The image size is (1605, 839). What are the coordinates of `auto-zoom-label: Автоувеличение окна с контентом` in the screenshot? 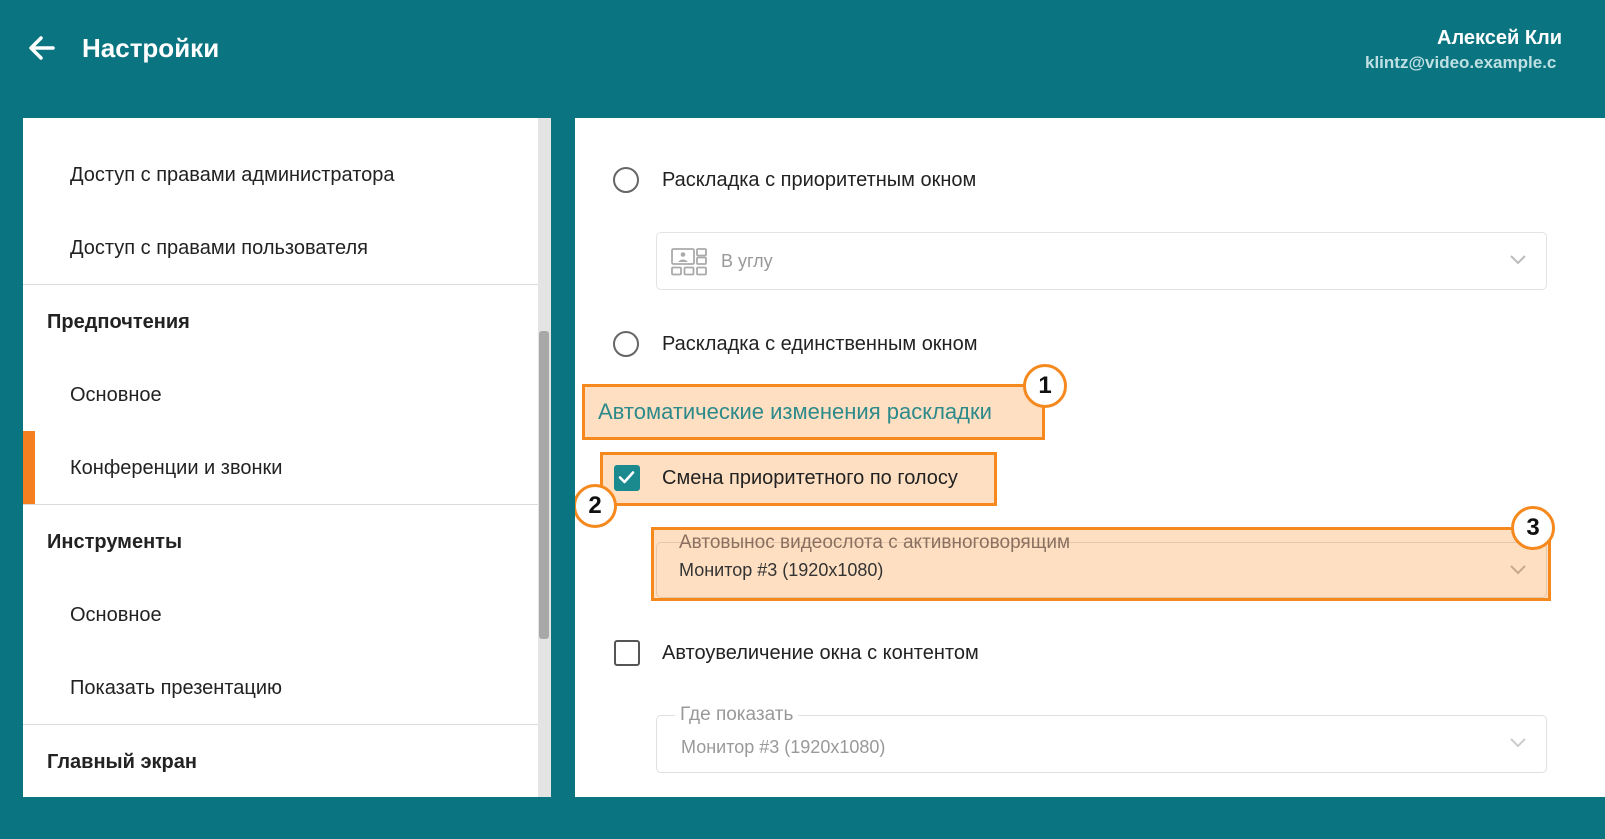 It's located at (820, 653).